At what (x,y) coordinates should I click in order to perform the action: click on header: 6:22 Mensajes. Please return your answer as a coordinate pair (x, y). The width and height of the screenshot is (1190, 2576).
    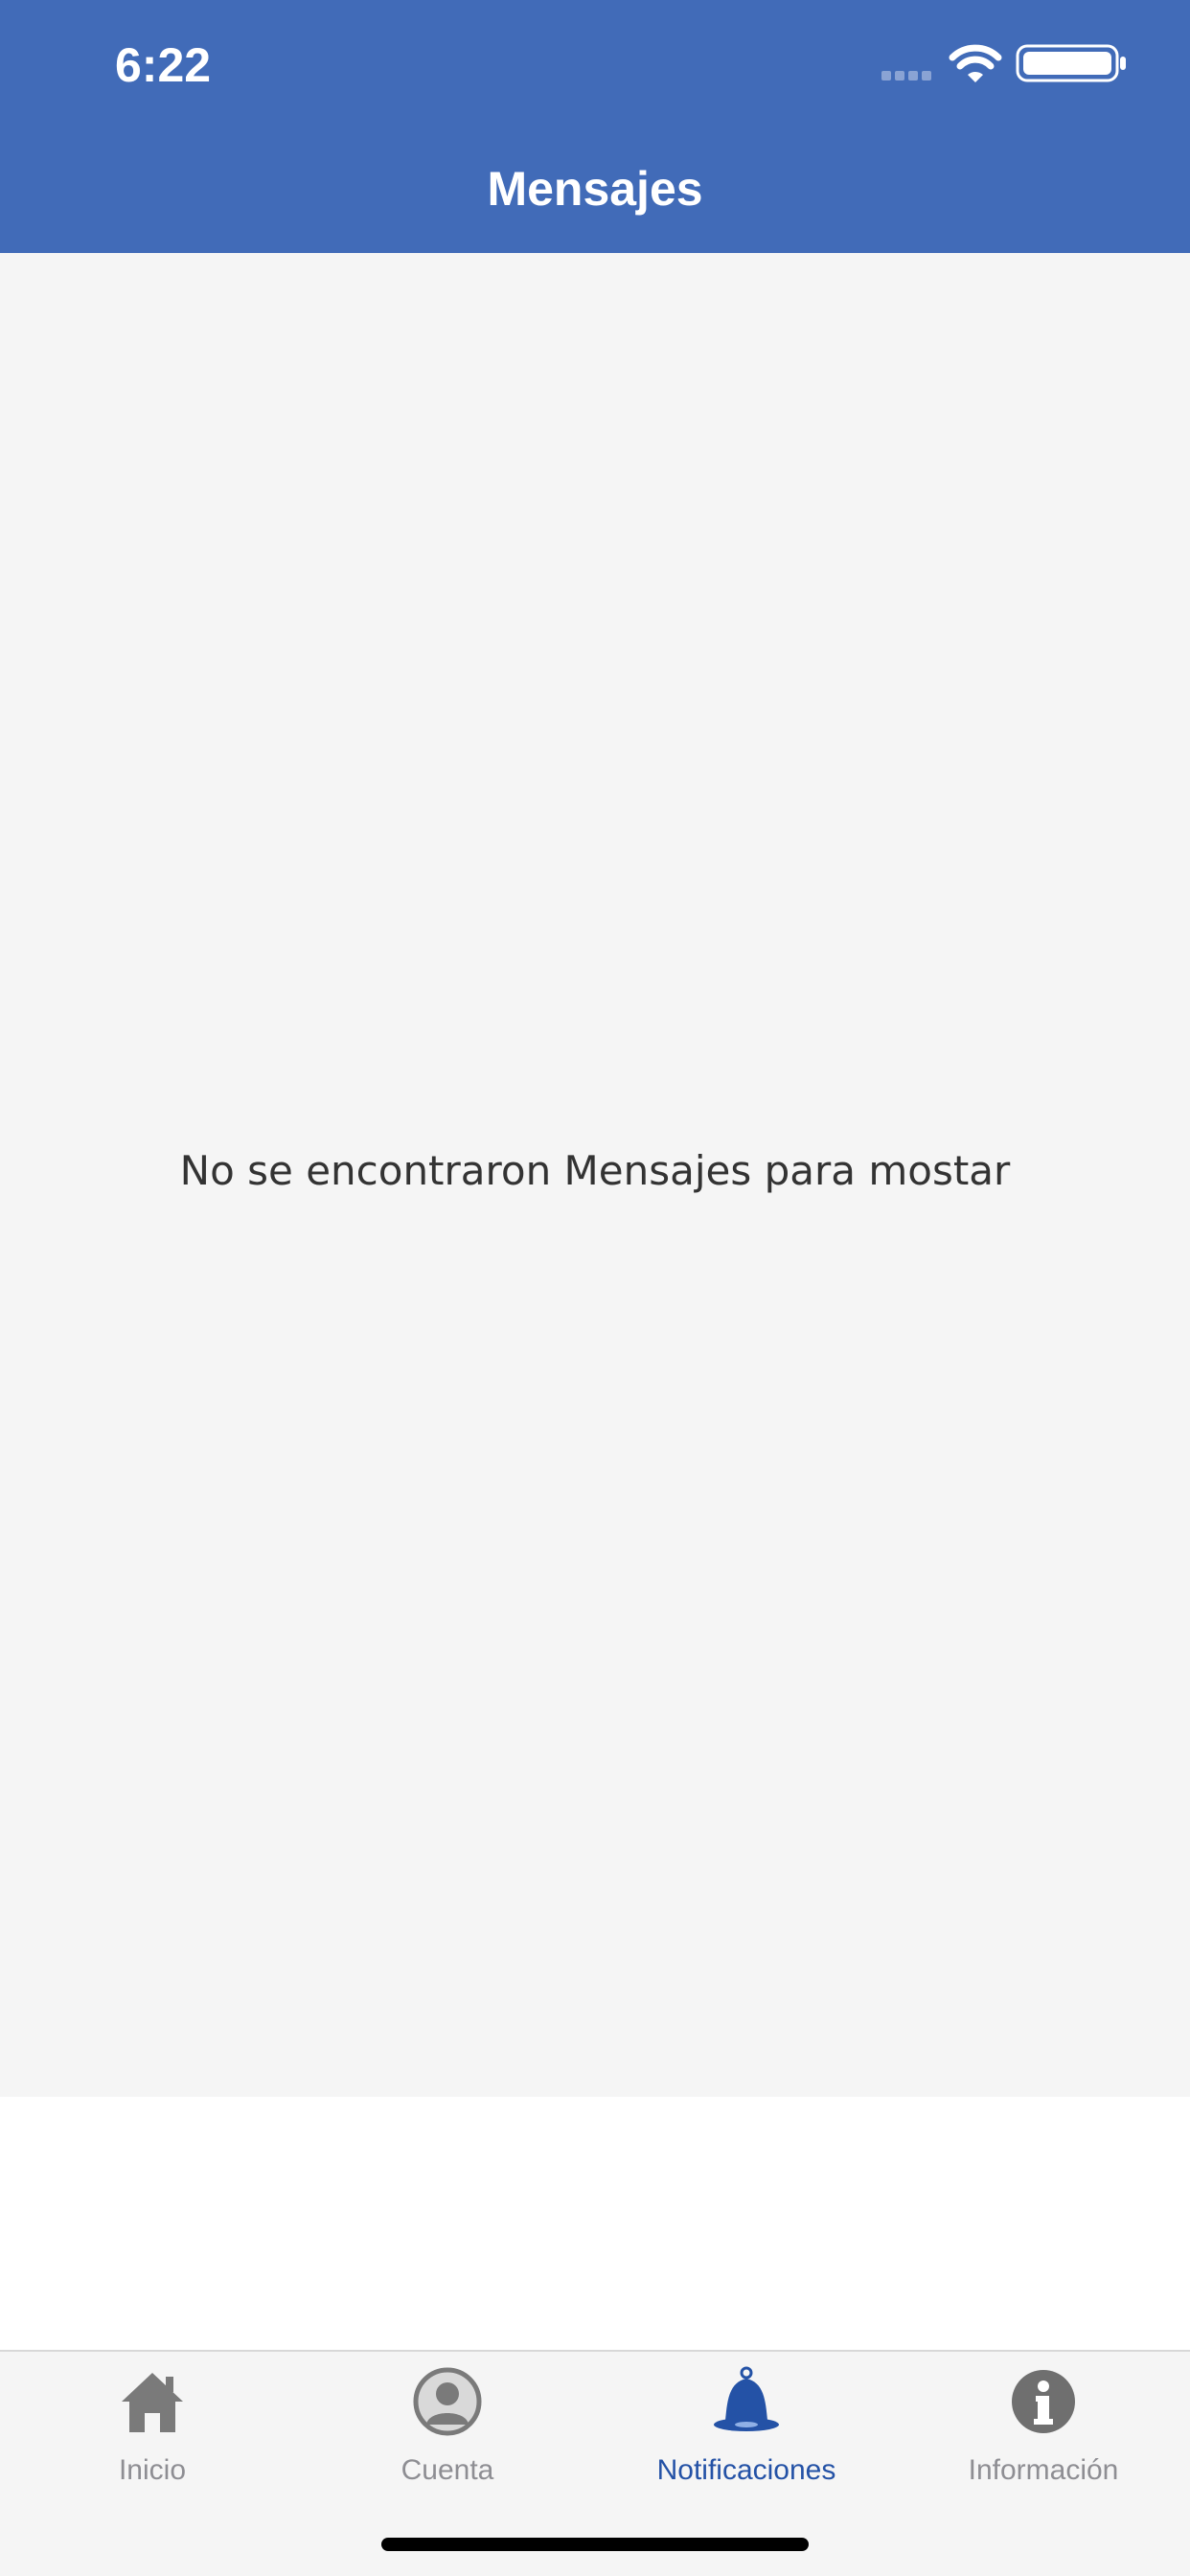
    Looking at the image, I should click on (595, 126).